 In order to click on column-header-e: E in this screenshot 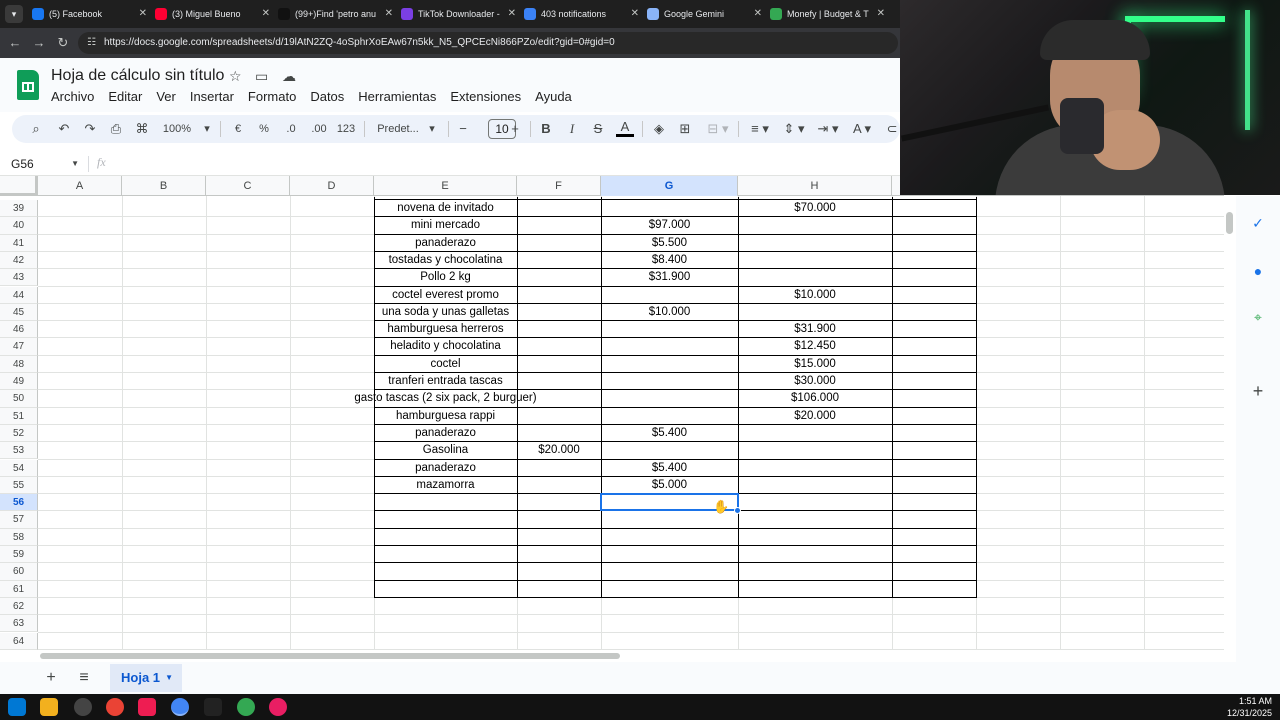, I will do `click(445, 186)`.